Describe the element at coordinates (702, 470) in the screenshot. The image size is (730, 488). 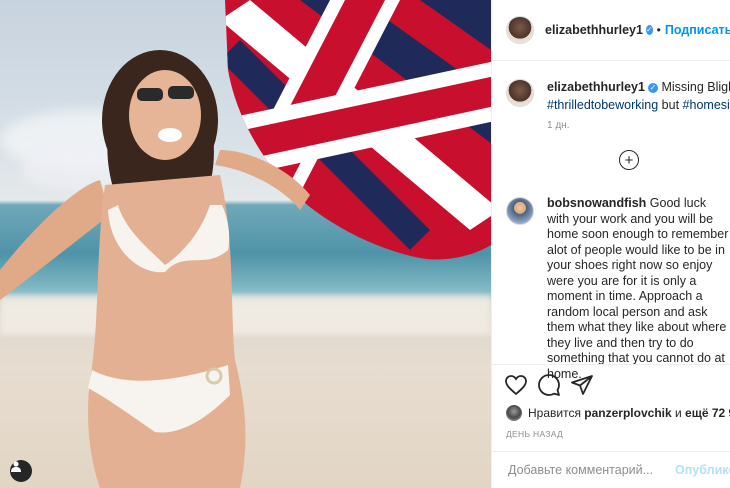
I see `publish-button: Опубликовать` at that location.